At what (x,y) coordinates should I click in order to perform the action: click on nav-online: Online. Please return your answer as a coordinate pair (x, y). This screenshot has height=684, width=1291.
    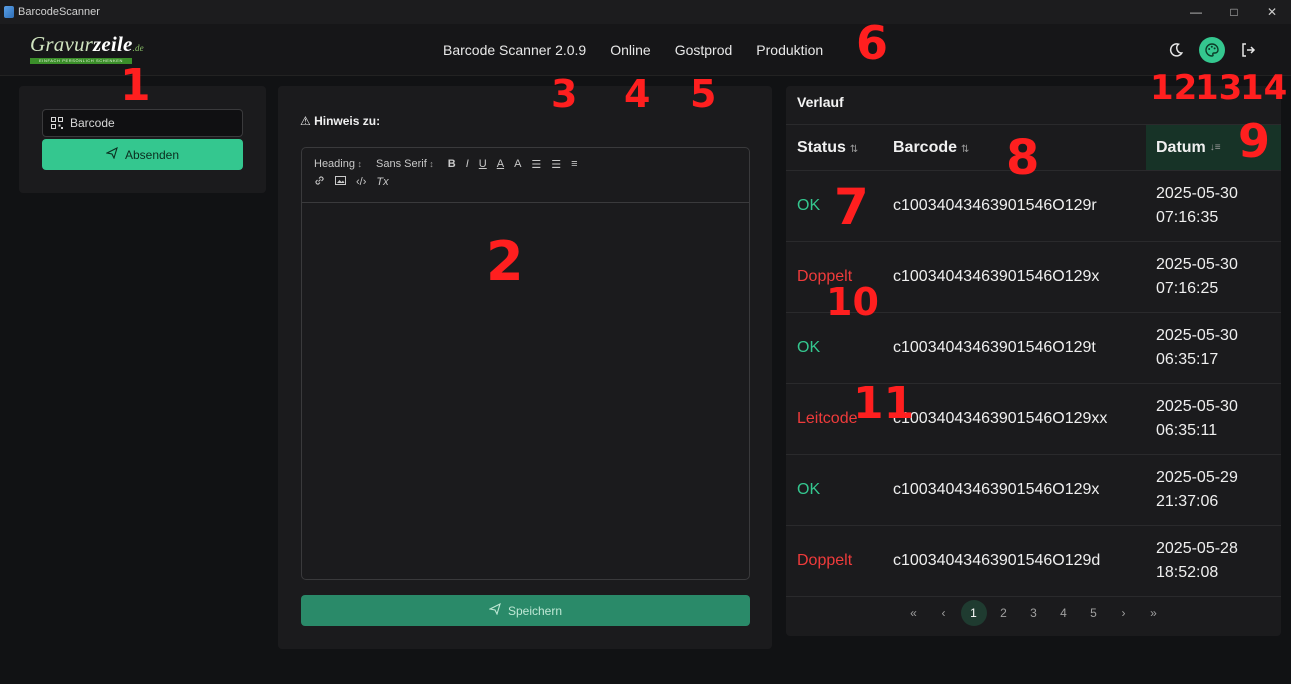
    Looking at the image, I should click on (630, 50).